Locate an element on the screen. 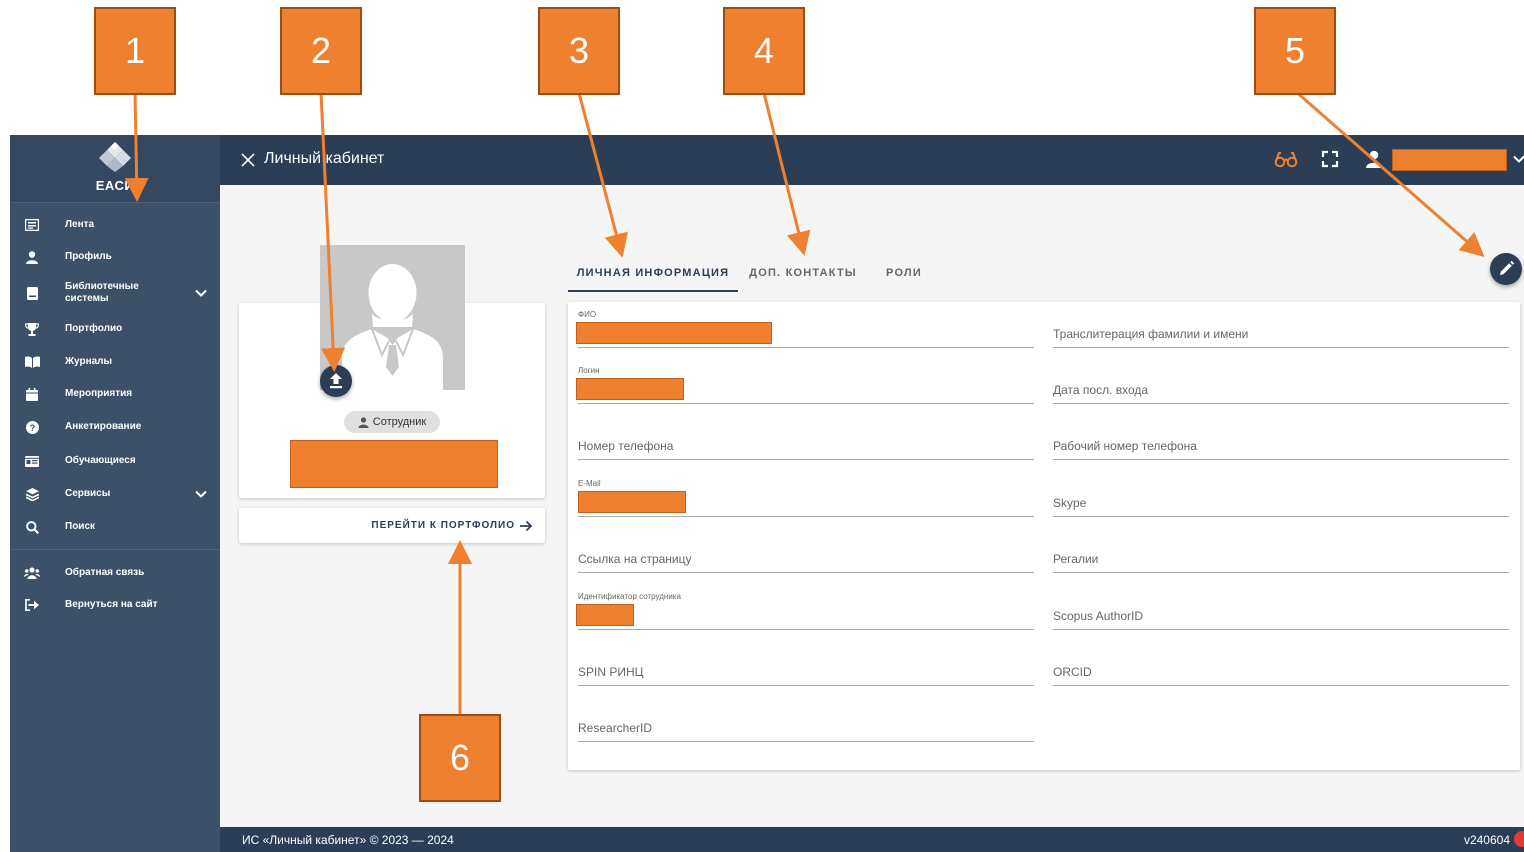 Image resolution: width=1524 pixels, height=852 pixels. field-scopus-id: Scopus AuthorID is located at coordinates (1281, 607).